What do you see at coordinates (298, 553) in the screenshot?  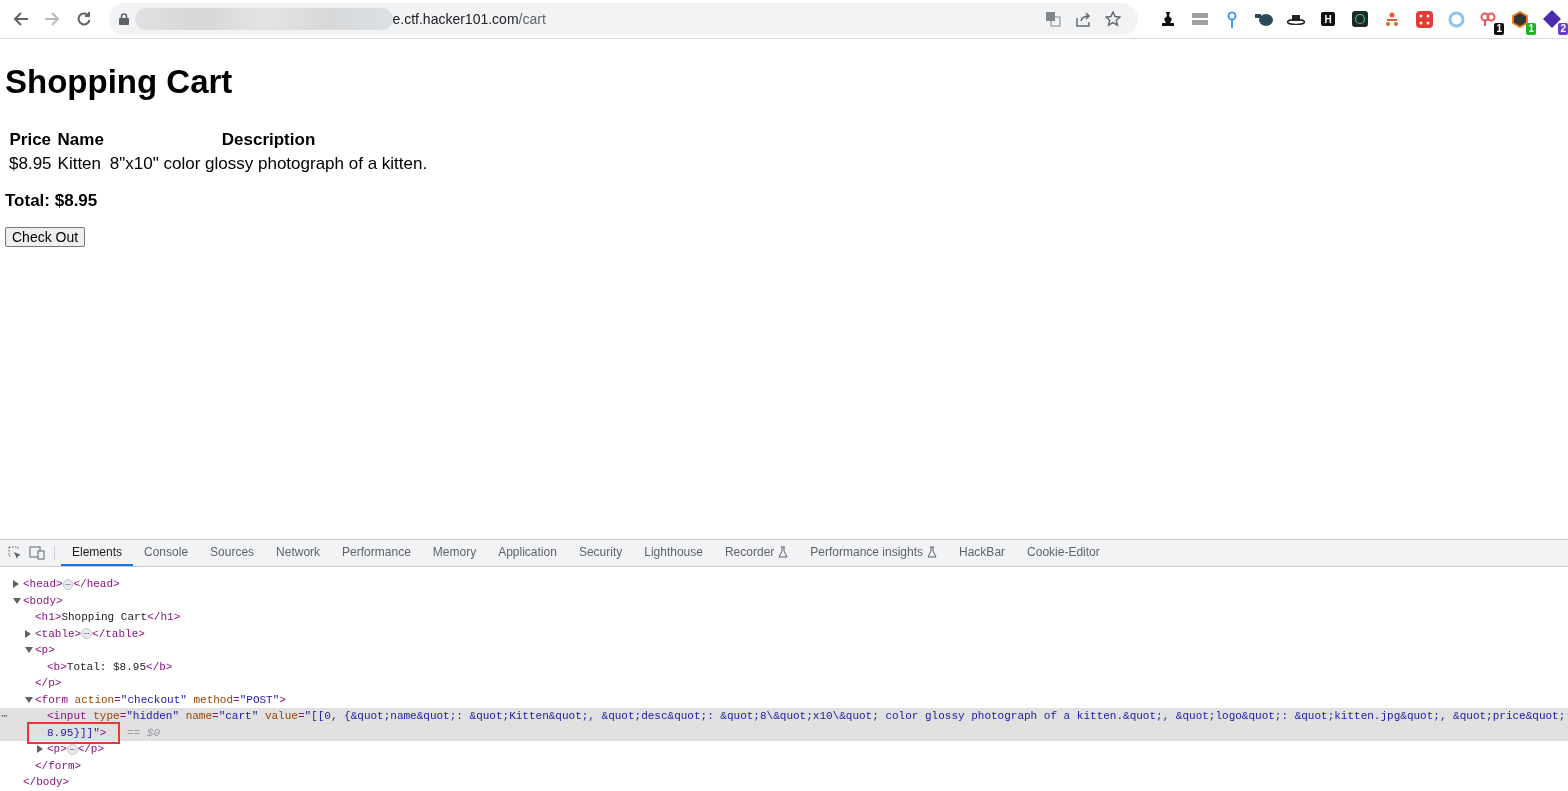 I see `devtools-tab: Network` at bounding box center [298, 553].